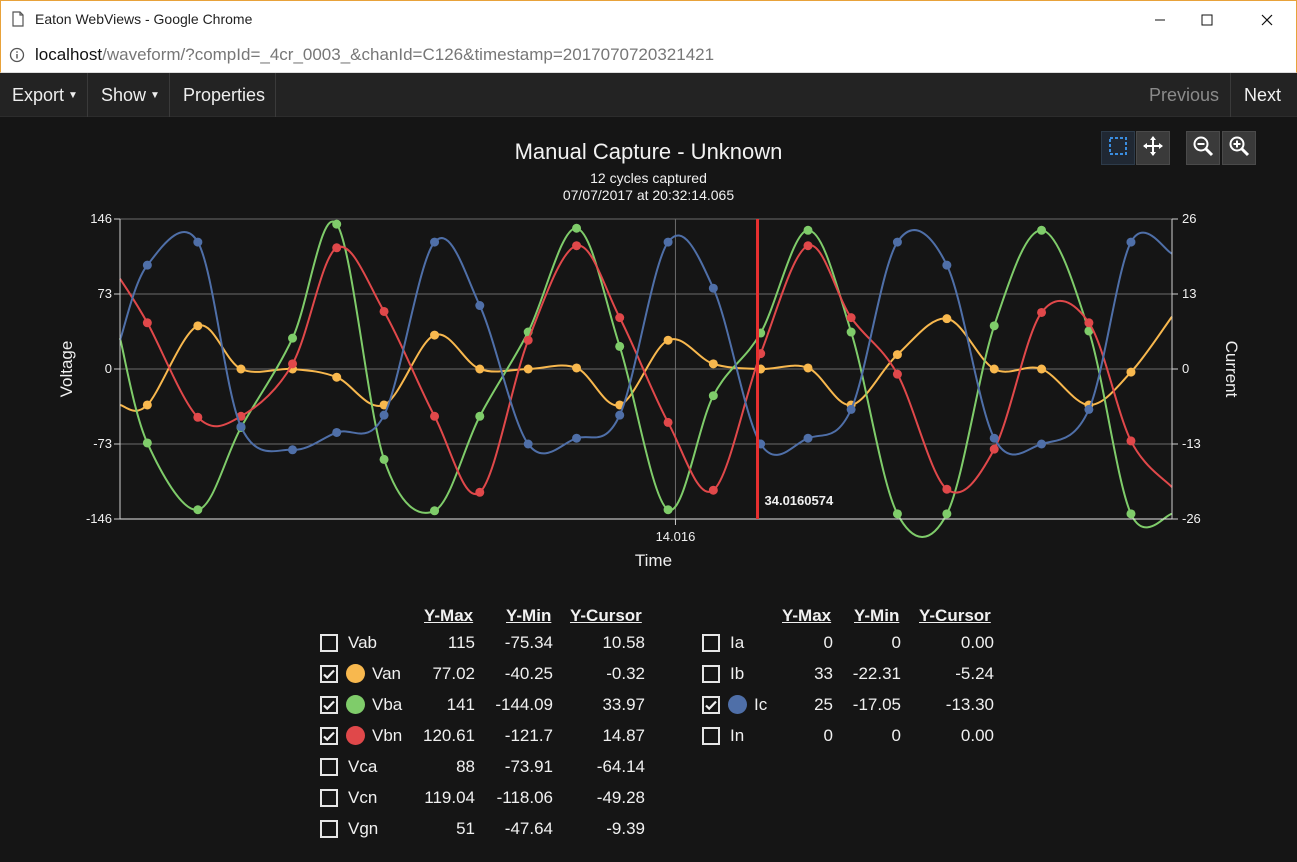 This screenshot has width=1297, height=862. I want to click on cell-ymax: 0, so click(828, 735).